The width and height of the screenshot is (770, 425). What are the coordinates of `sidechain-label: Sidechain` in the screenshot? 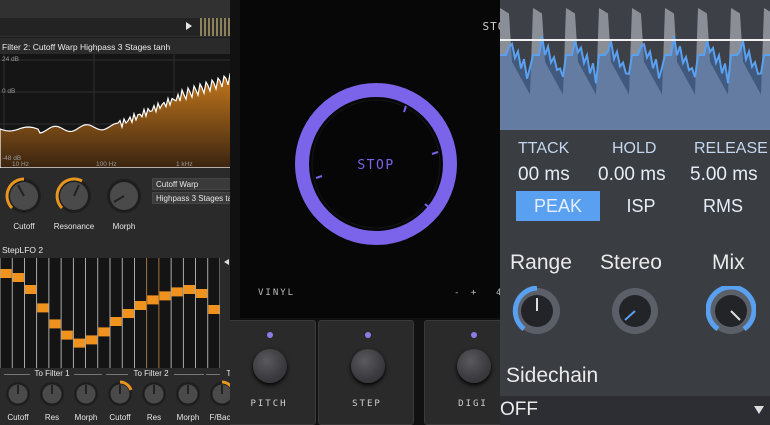 It's located at (552, 375).